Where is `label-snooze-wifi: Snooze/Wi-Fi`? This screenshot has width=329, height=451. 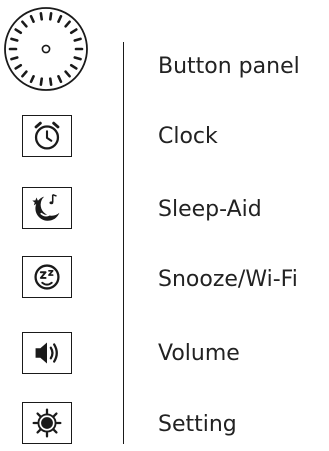 label-snooze-wifi: Snooze/Wi-Fi is located at coordinates (228, 279).